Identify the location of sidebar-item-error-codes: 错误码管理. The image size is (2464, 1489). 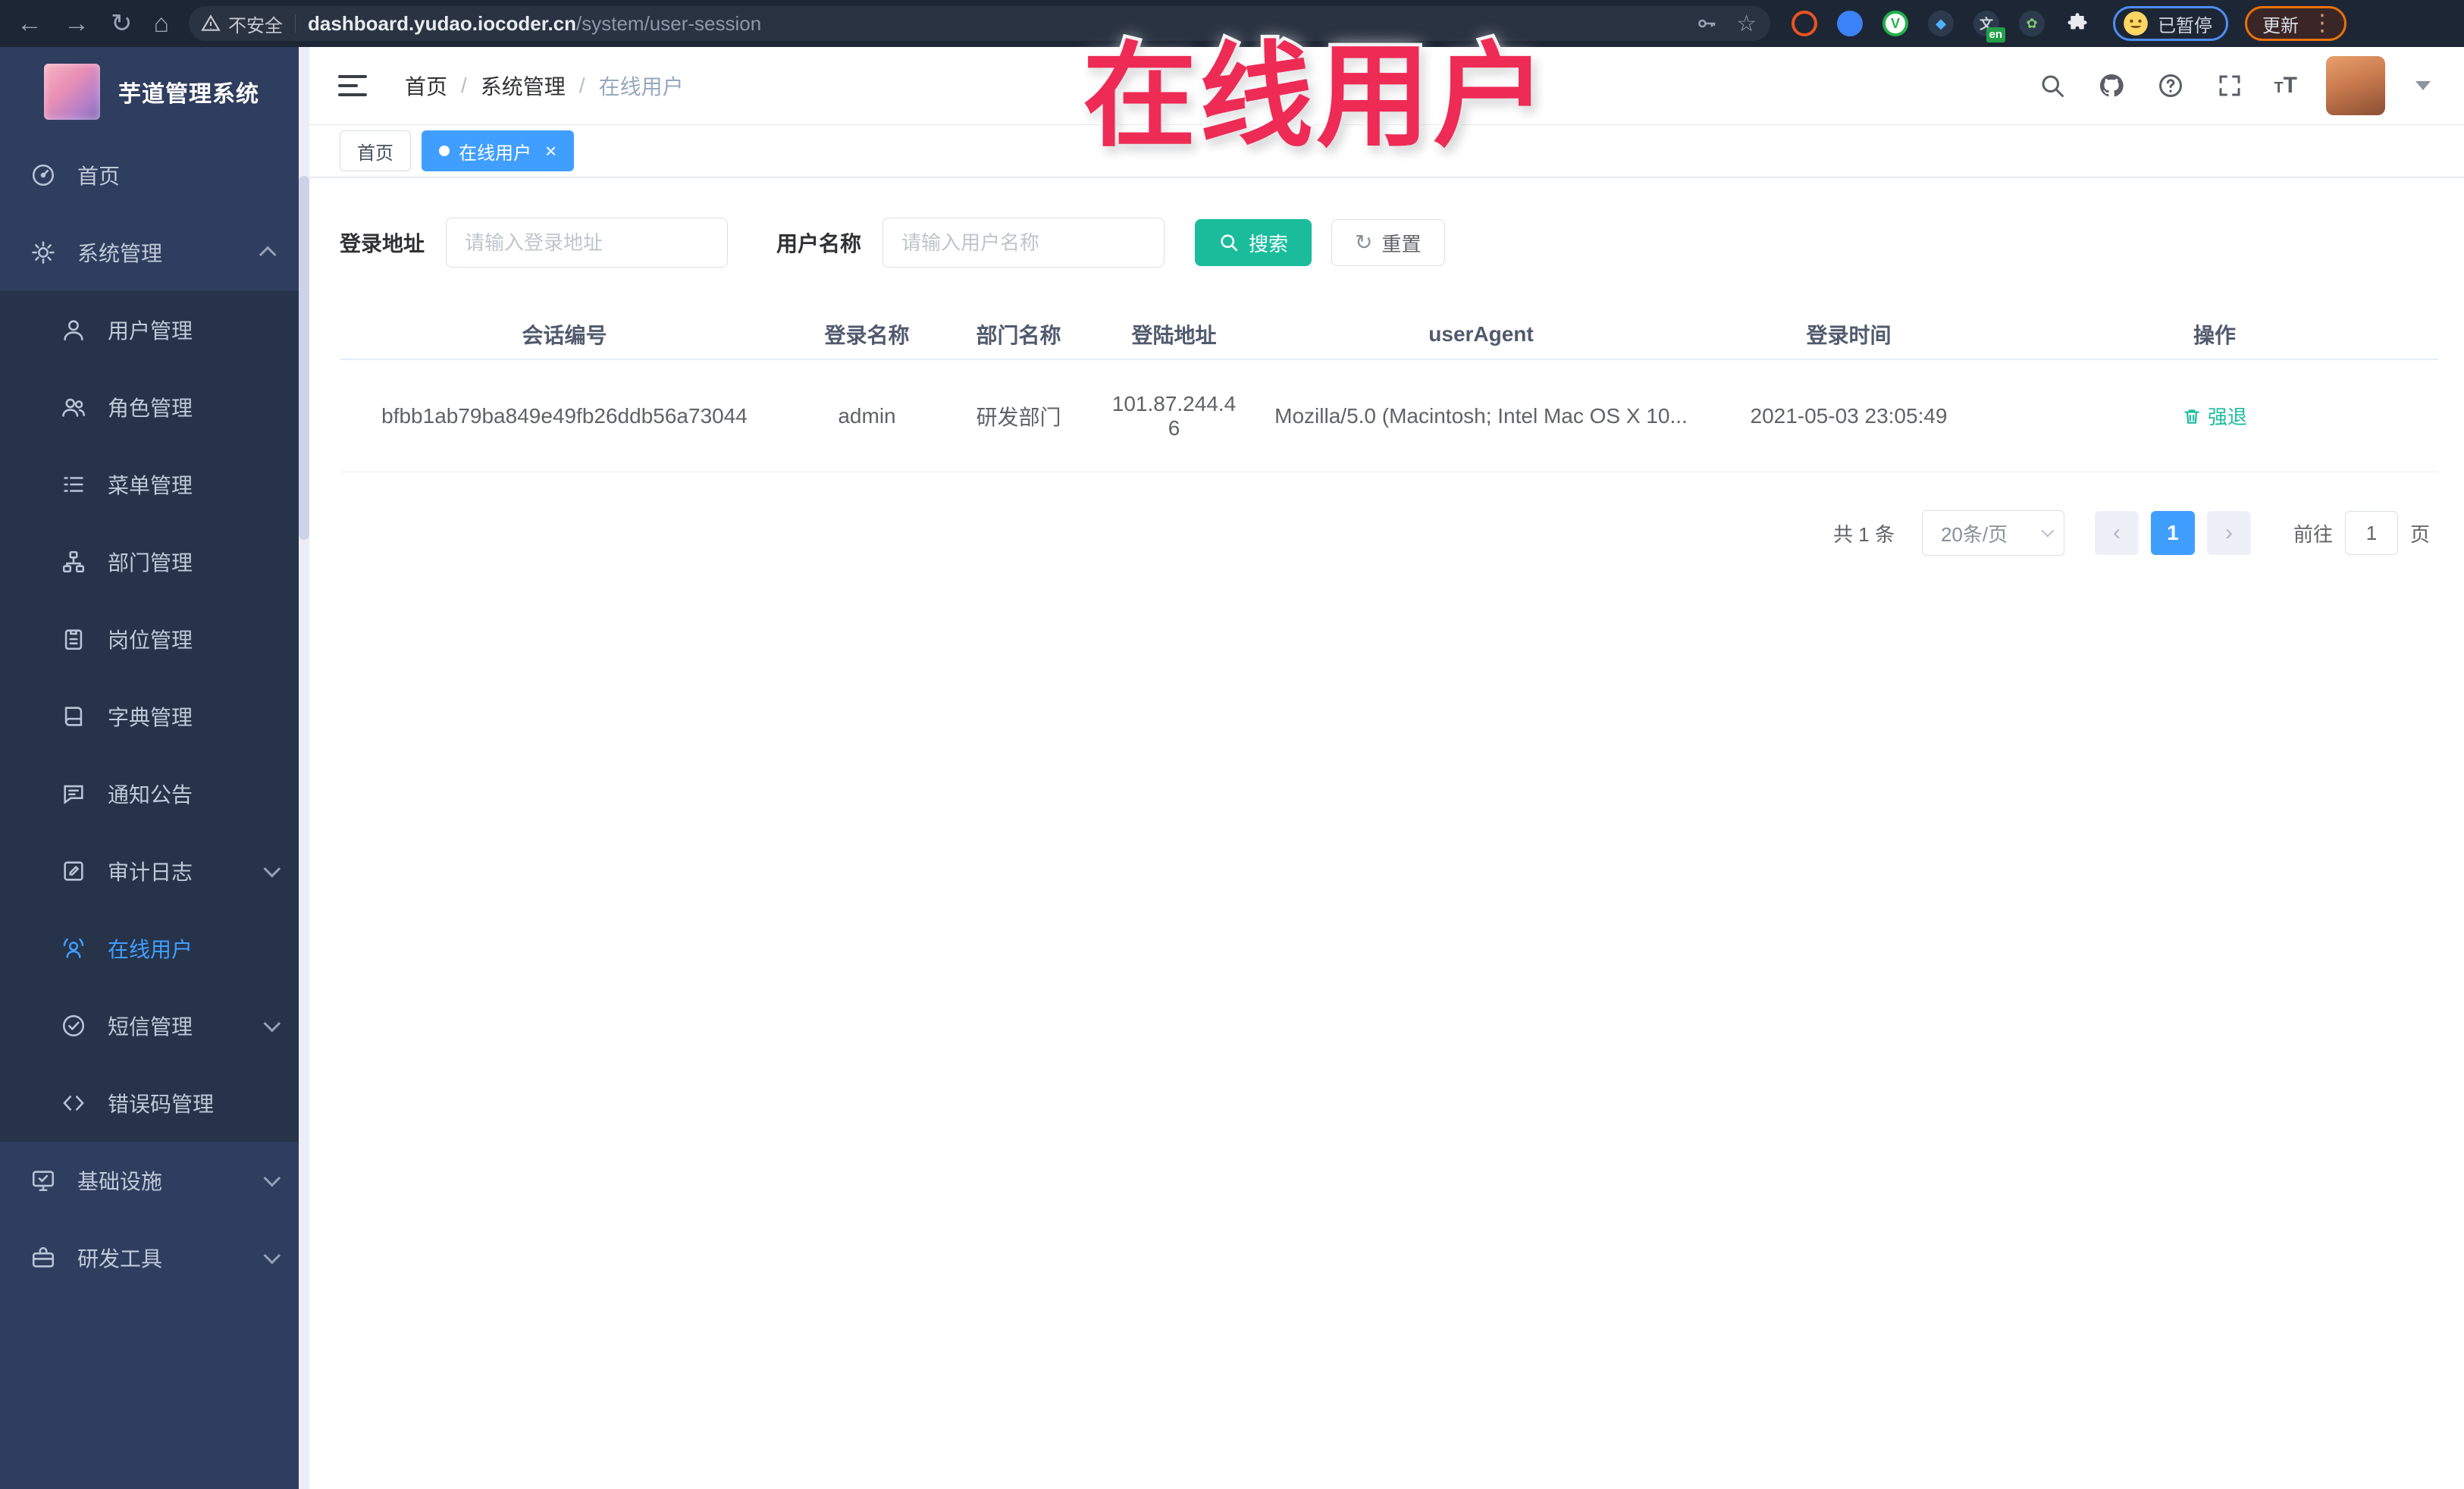
(150, 1103).